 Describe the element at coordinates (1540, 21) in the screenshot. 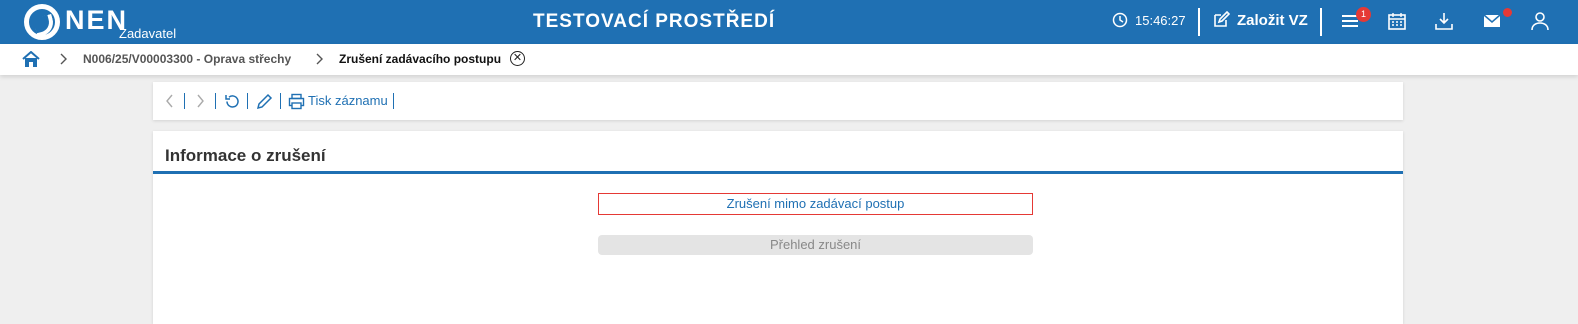

I see `user-icon` at that location.